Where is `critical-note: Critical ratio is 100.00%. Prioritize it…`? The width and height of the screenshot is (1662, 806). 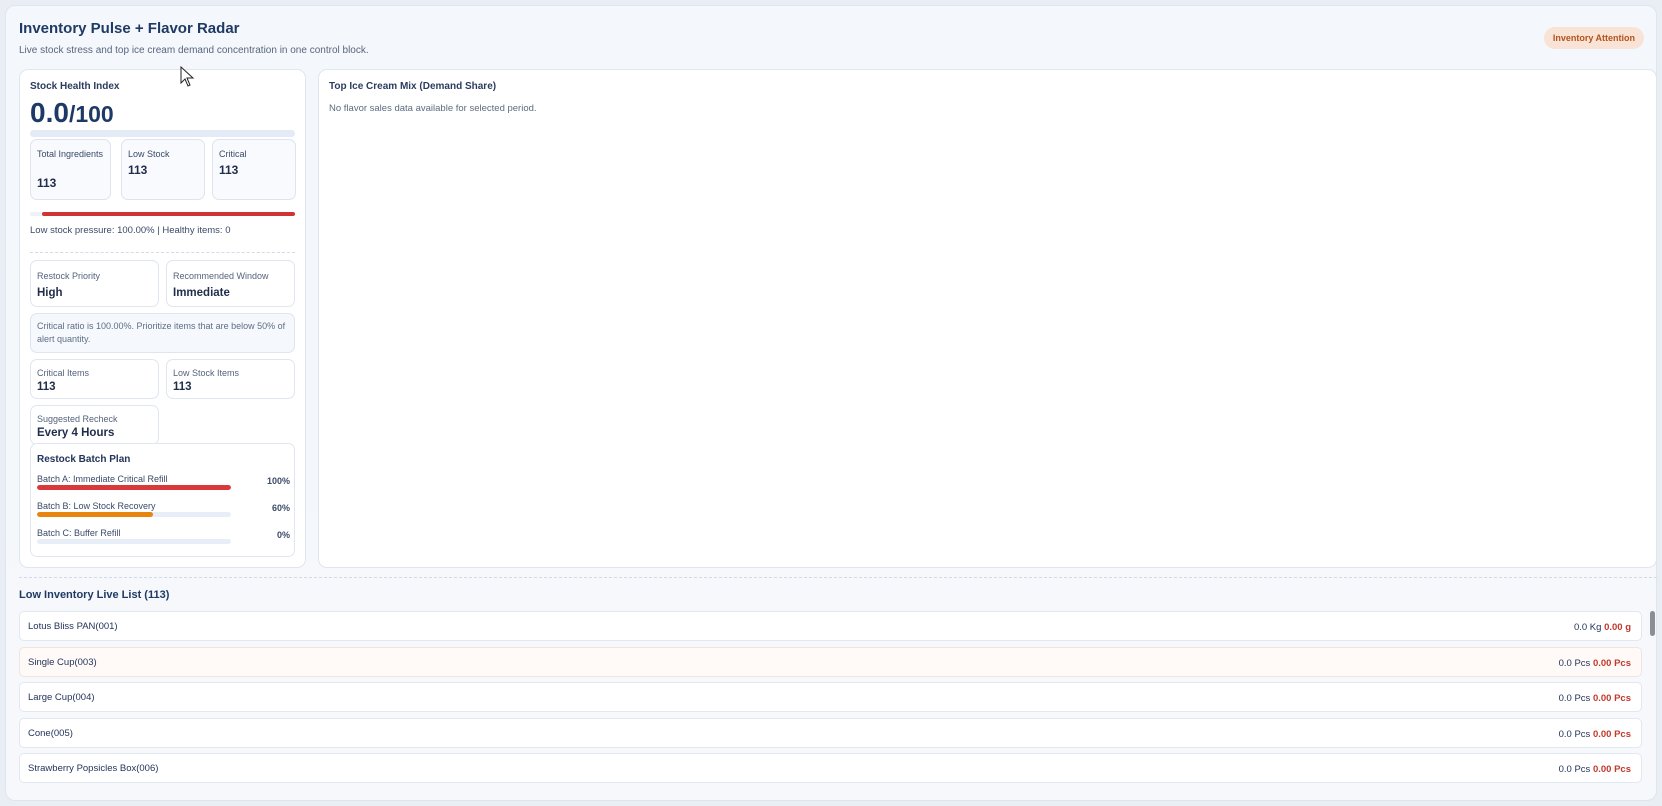 critical-note: Critical ratio is 100.00%. Prioritize it… is located at coordinates (162, 333).